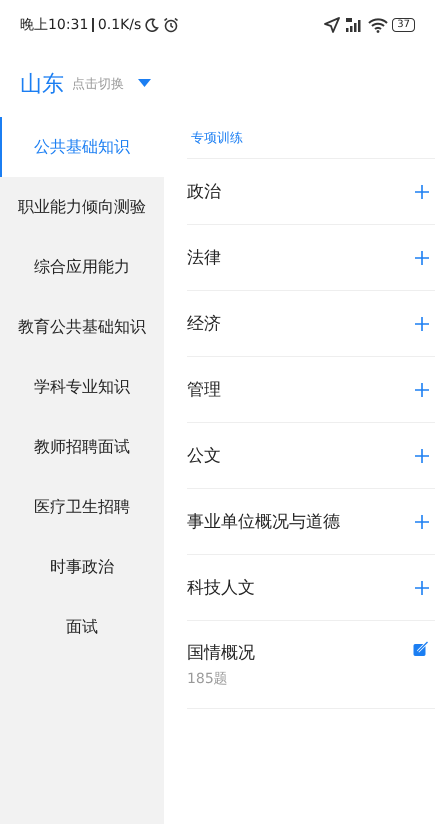  What do you see at coordinates (221, 587) in the screenshot?
I see `topic-title: 科技人文` at bounding box center [221, 587].